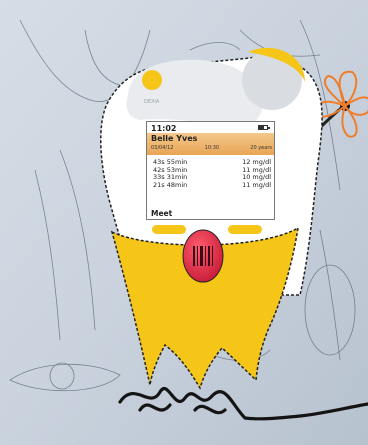 The image size is (368, 445). Describe the element at coordinates (264, 127) in the screenshot. I see `battery-icon` at that location.